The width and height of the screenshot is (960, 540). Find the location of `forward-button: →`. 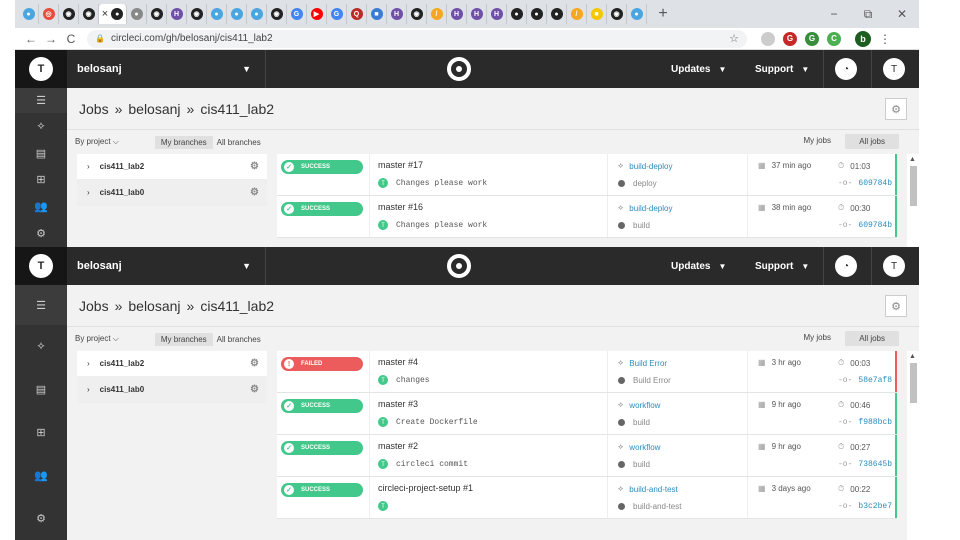

forward-button: → is located at coordinates (51, 39).